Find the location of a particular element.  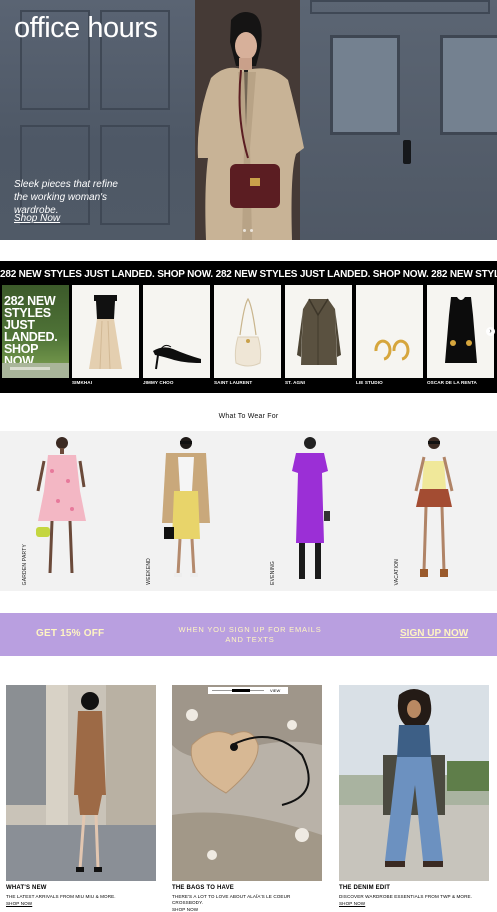

look-label: VACATION is located at coordinates (397, 571).